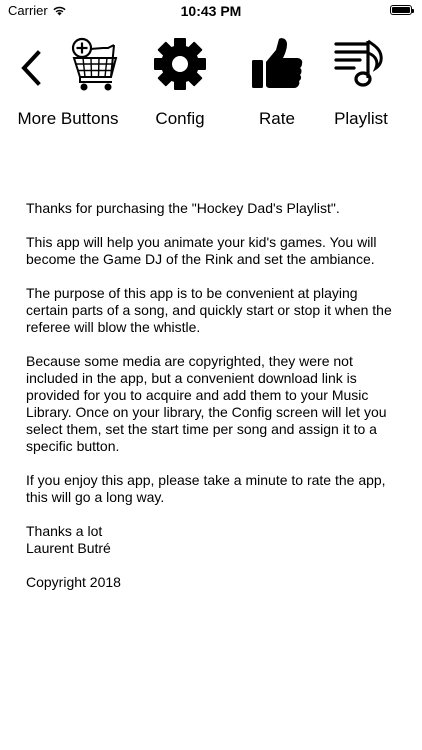 The height and width of the screenshot is (750, 422). Describe the element at coordinates (358, 63) in the screenshot. I see `music-playlist-icon` at that location.